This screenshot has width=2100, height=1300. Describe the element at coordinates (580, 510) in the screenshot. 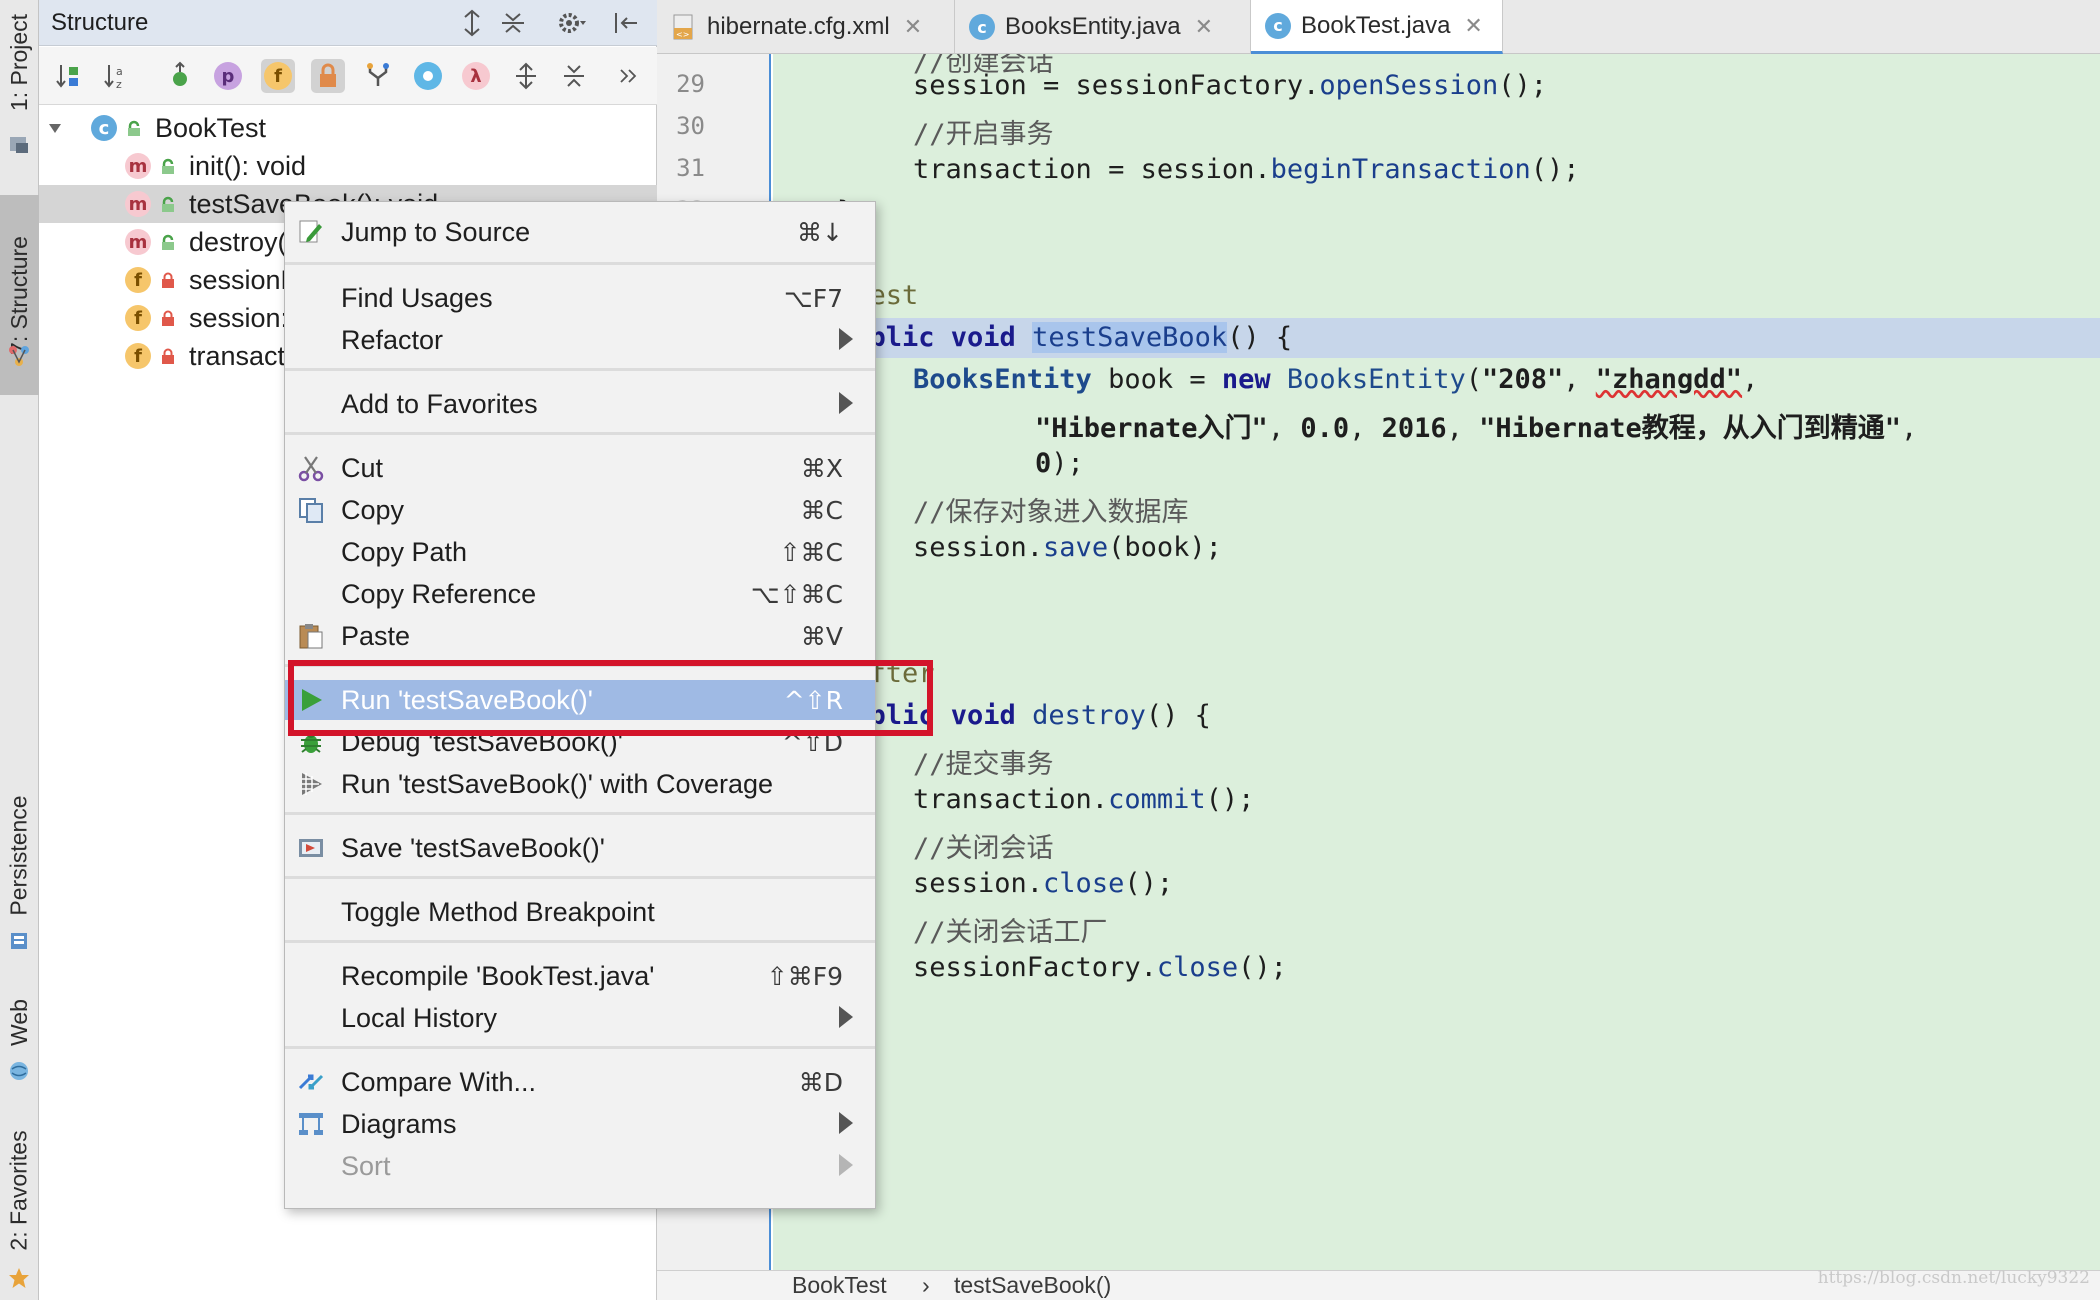

I see `menu-item-copy: Copy ⌘C` at that location.